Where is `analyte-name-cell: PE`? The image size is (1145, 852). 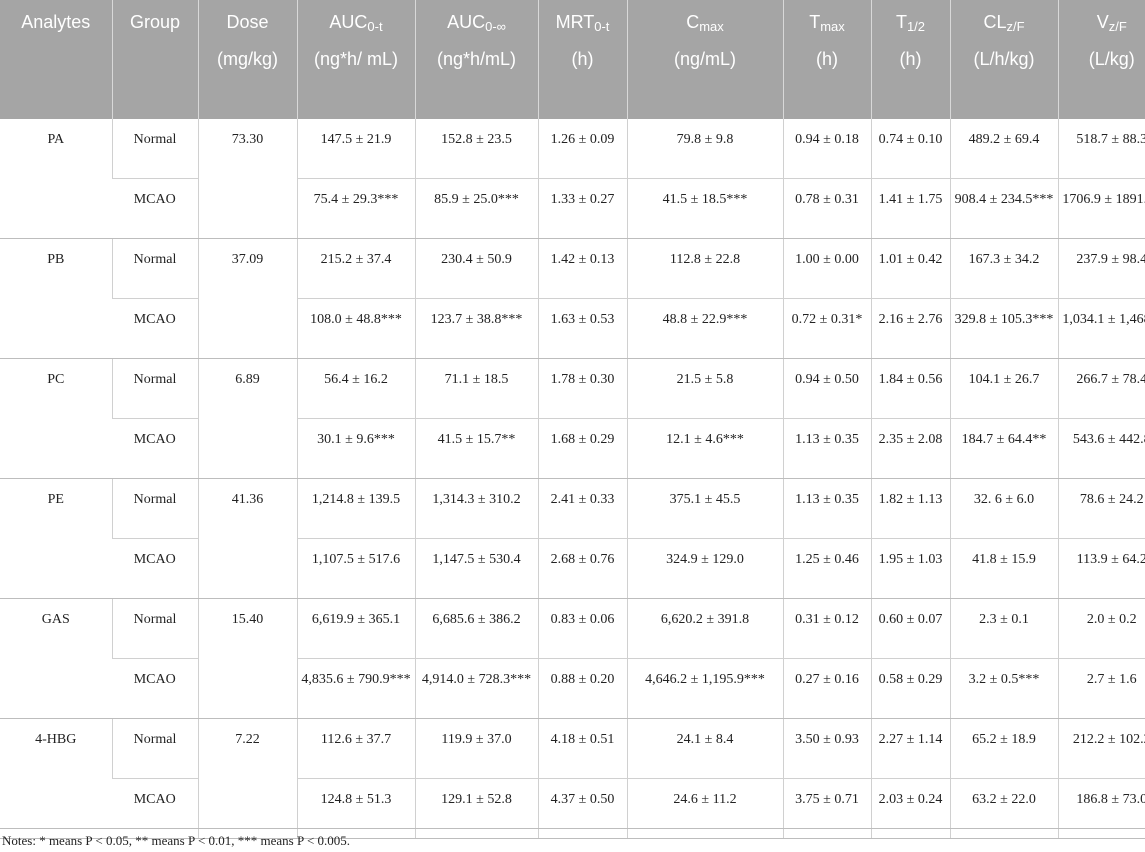 analyte-name-cell: PE is located at coordinates (56, 538).